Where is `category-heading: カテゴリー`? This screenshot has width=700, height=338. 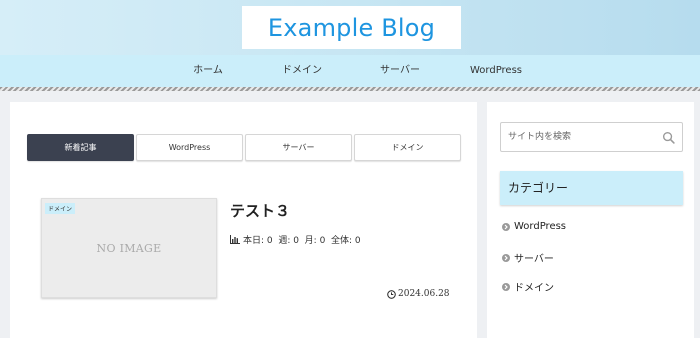 category-heading: カテゴリー is located at coordinates (591, 188).